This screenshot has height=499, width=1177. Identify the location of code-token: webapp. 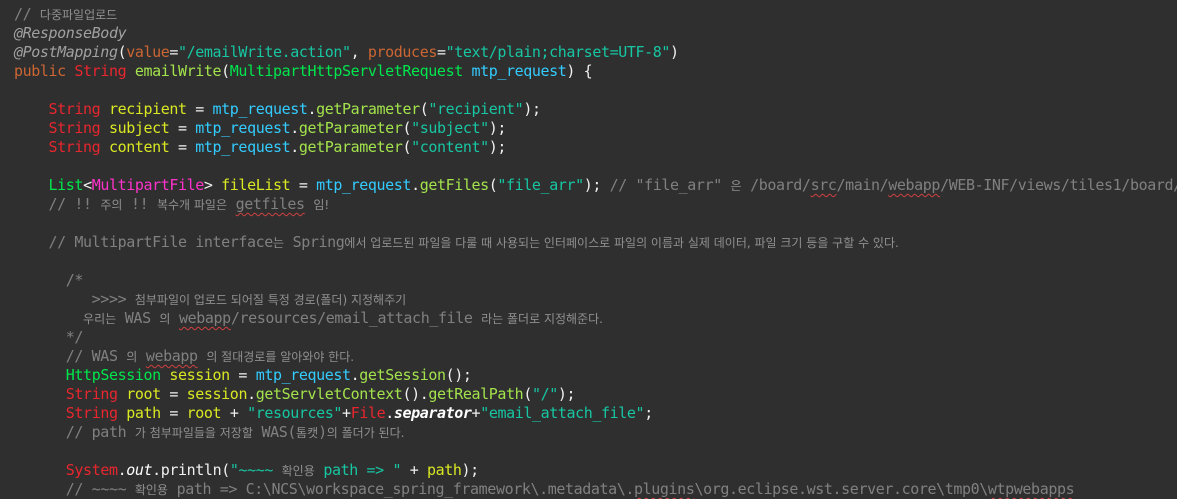
(171, 356).